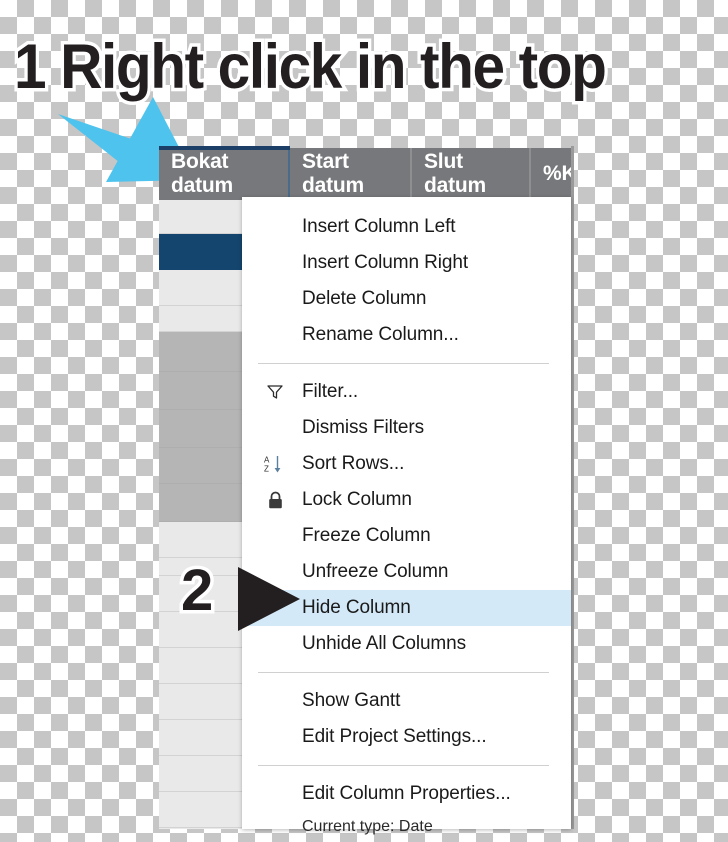 This screenshot has height=842, width=728. I want to click on menu-item-show-gantt: Show Gantt, so click(406, 701).